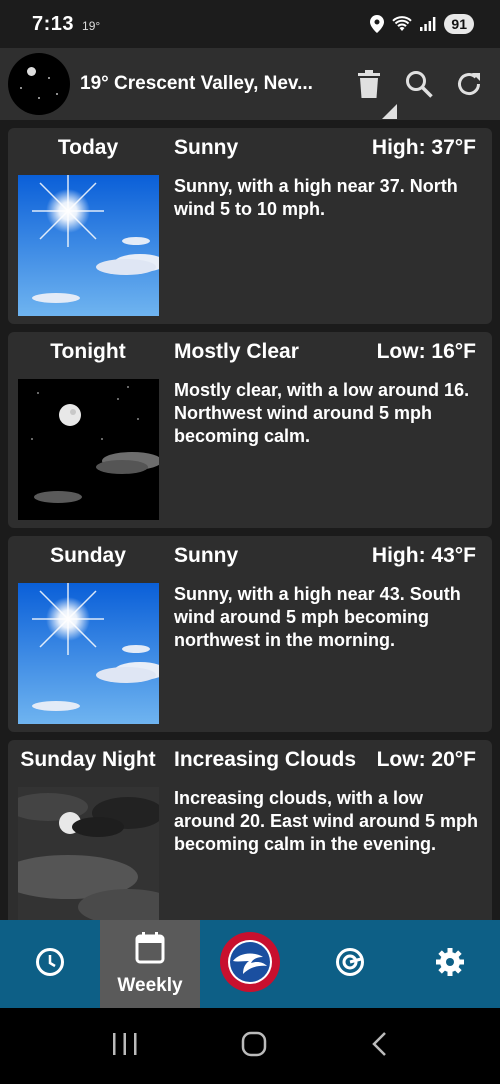 The width and height of the screenshot is (500, 1084). I want to click on forecast-period: Sunday, so click(88, 555).